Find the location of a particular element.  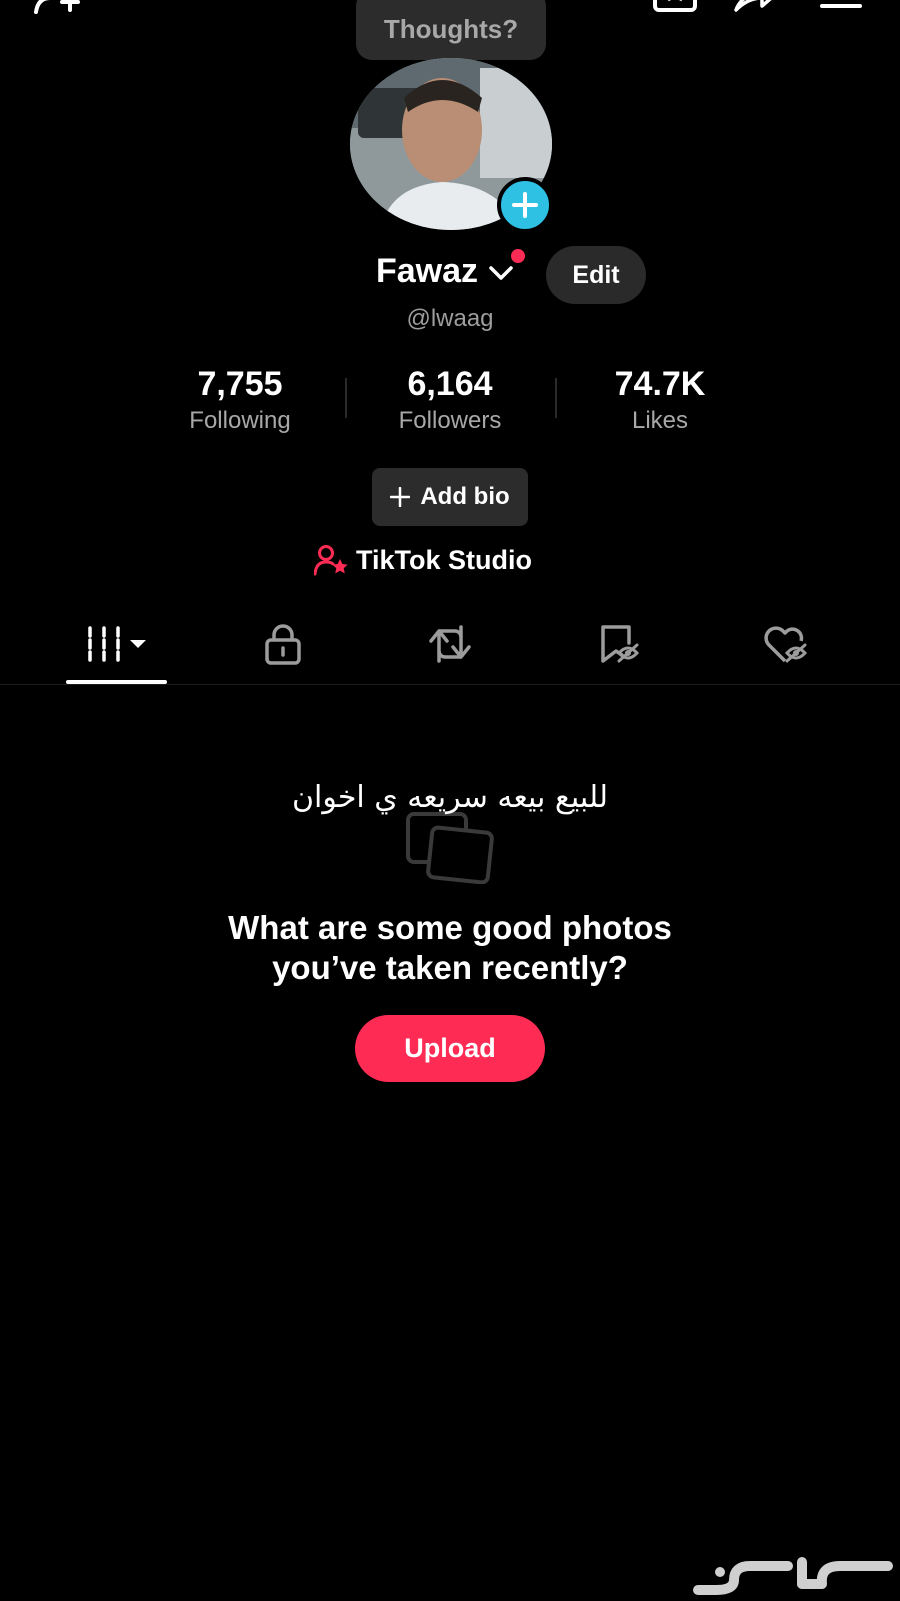

liked-icon is located at coordinates (786, 644).